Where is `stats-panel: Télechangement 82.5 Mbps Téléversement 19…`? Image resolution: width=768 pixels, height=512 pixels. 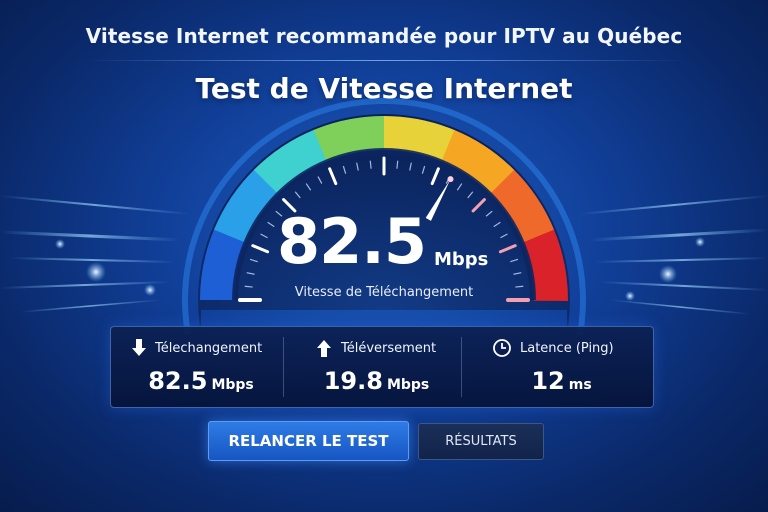 stats-panel: Télechangement 82.5 Mbps Téléversement 19… is located at coordinates (382, 367).